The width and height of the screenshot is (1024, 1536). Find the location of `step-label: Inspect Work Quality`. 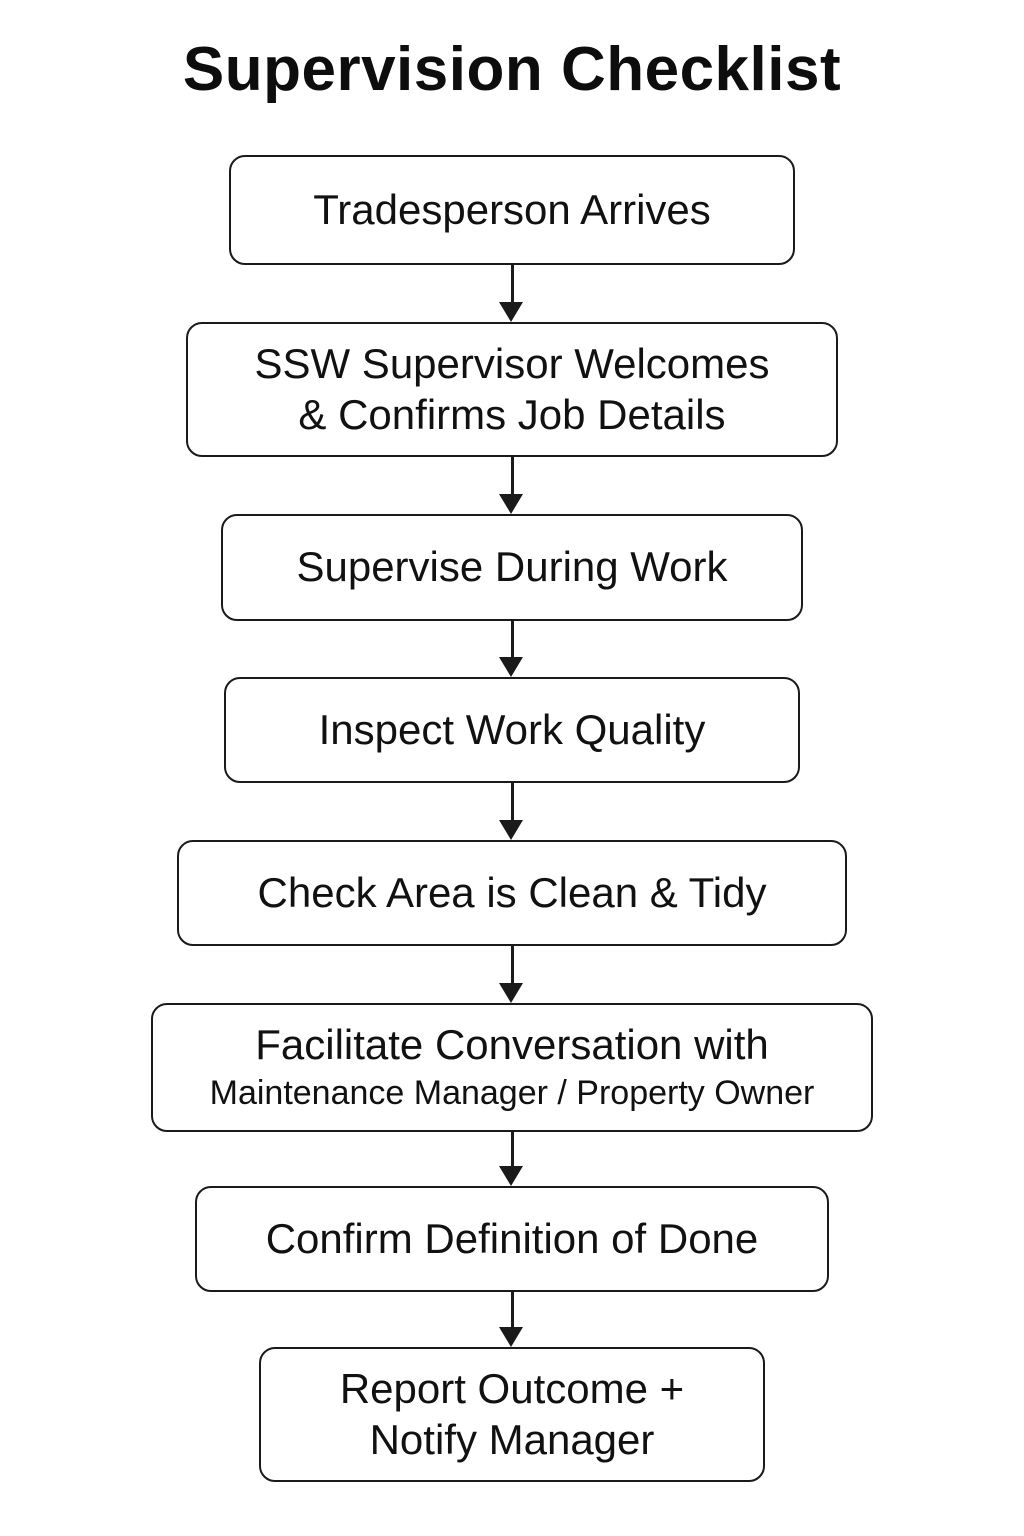

step-label: Inspect Work Quality is located at coordinates (512, 729).